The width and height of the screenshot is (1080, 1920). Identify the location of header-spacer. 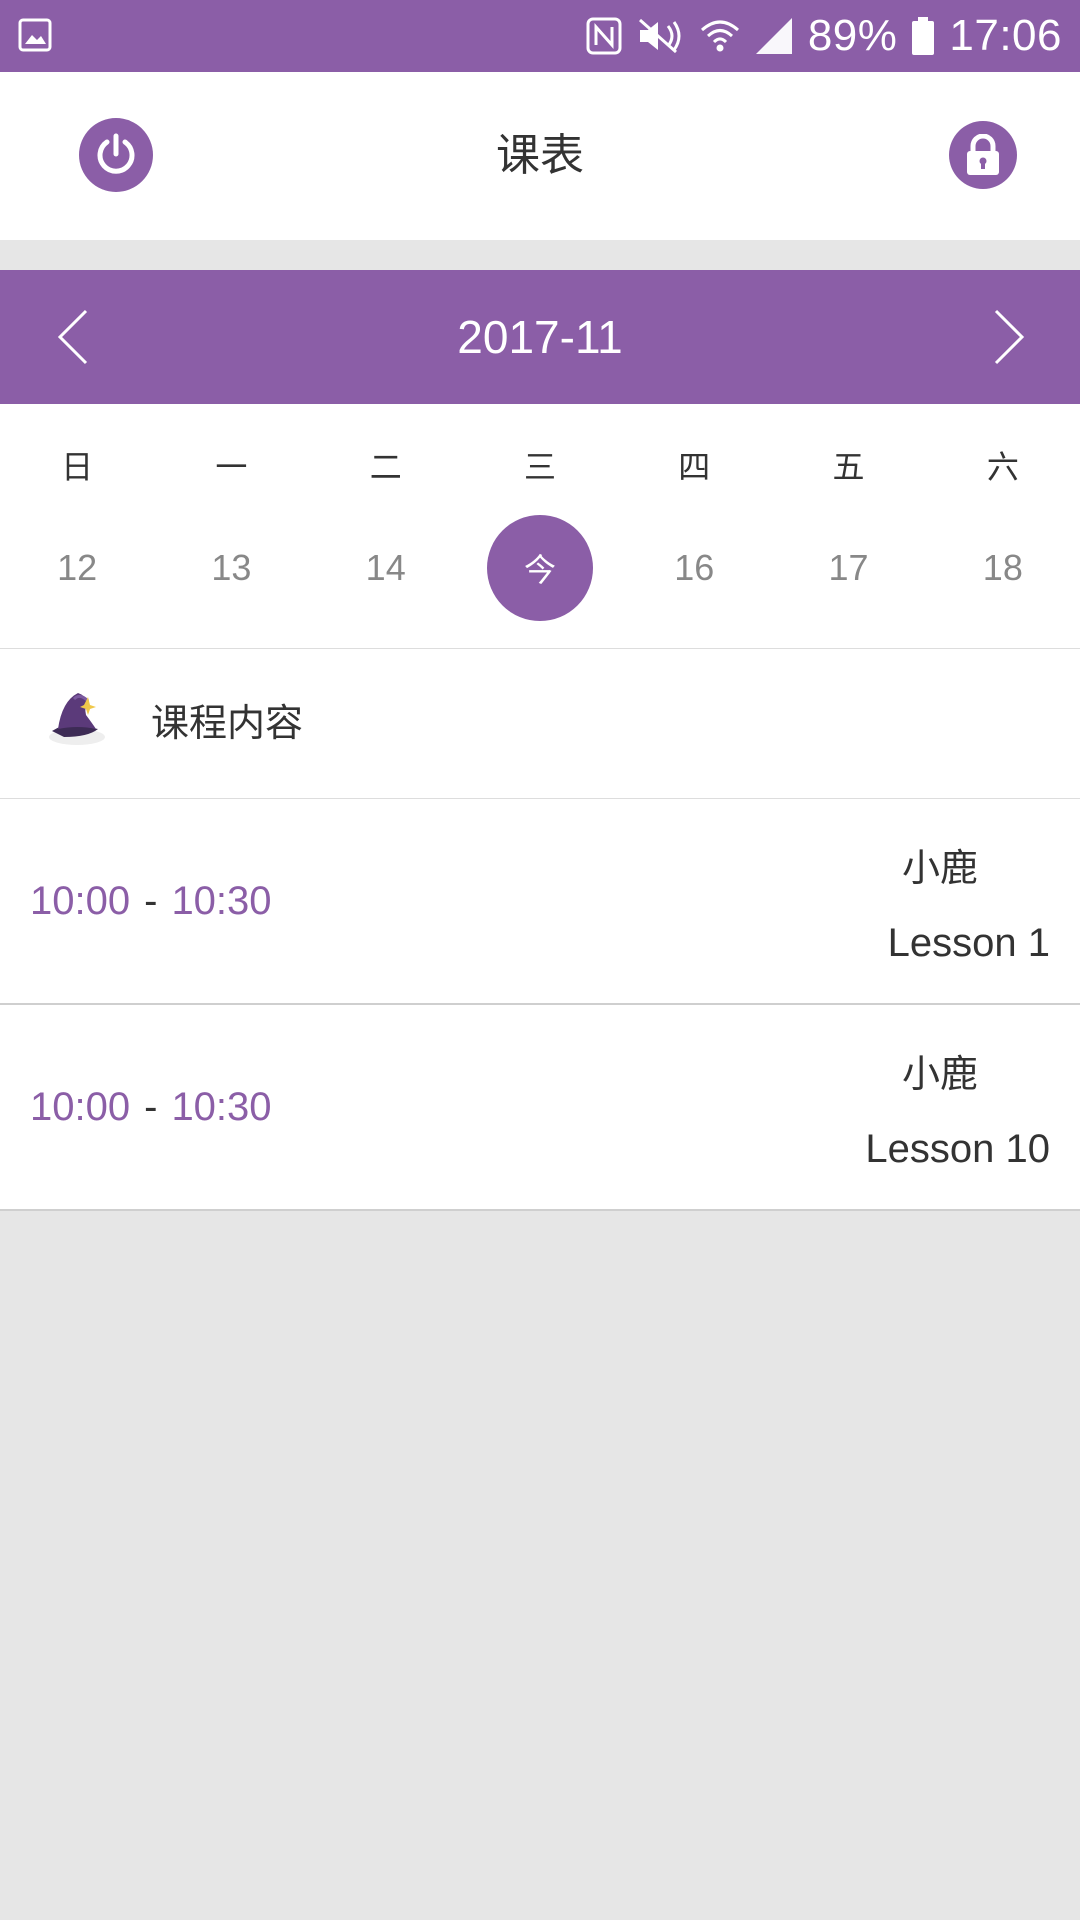
(540, 255).